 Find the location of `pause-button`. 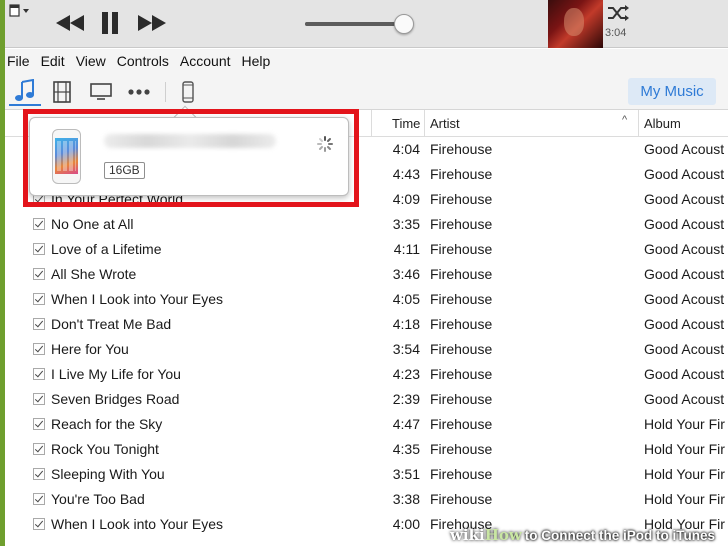

pause-button is located at coordinates (110, 23).